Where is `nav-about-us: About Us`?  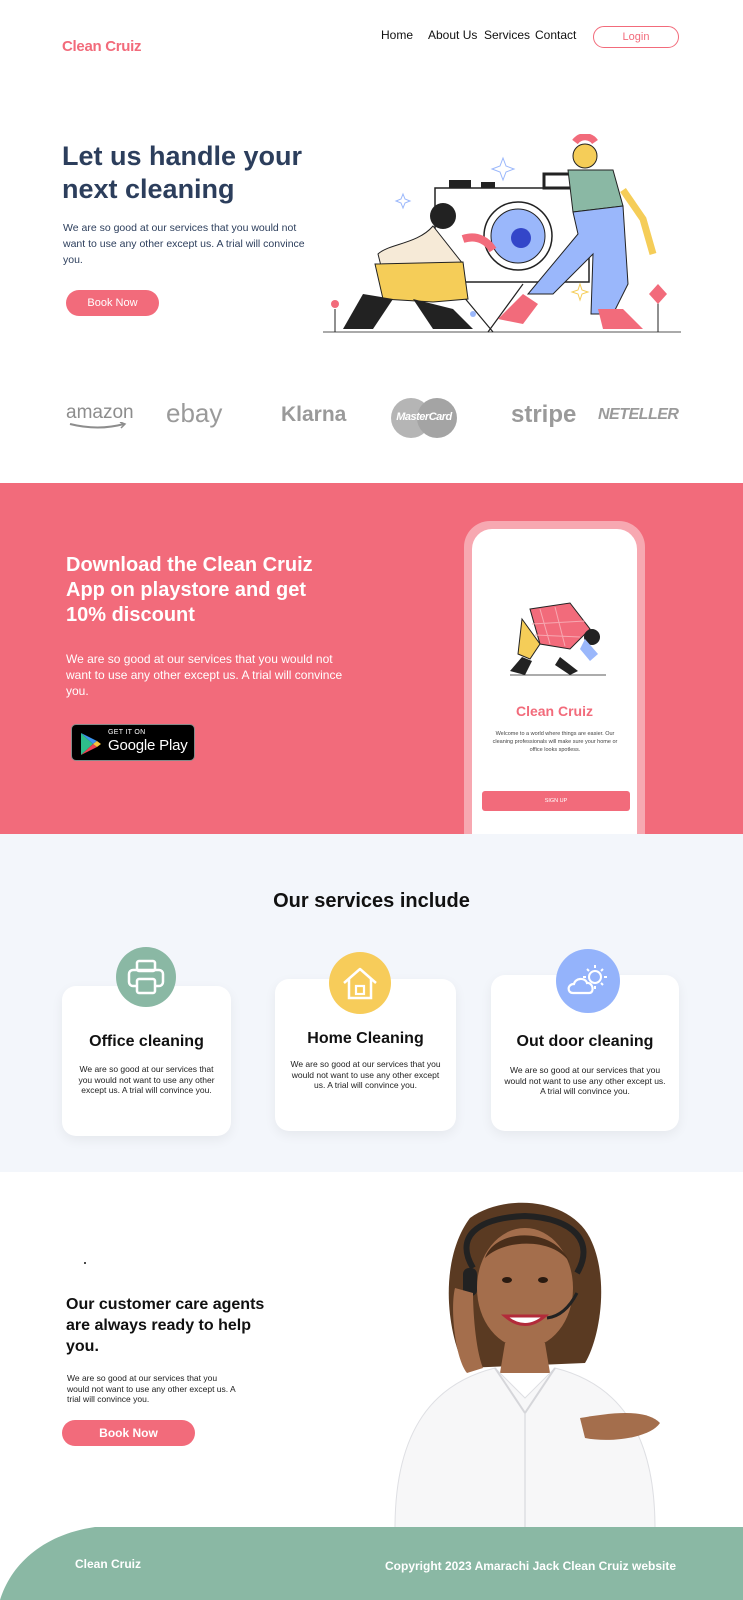 nav-about-us: About Us is located at coordinates (452, 35).